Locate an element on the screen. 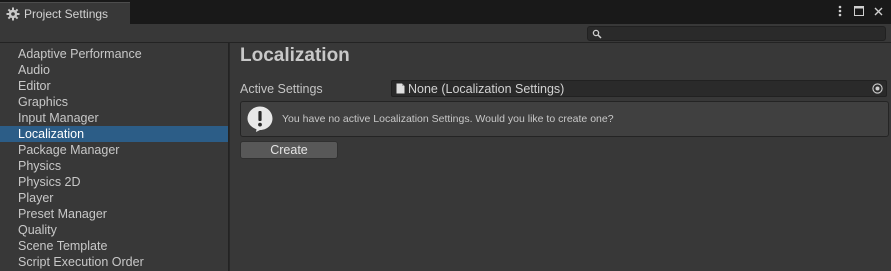  sidebar-item-player: Player is located at coordinates (114, 198).